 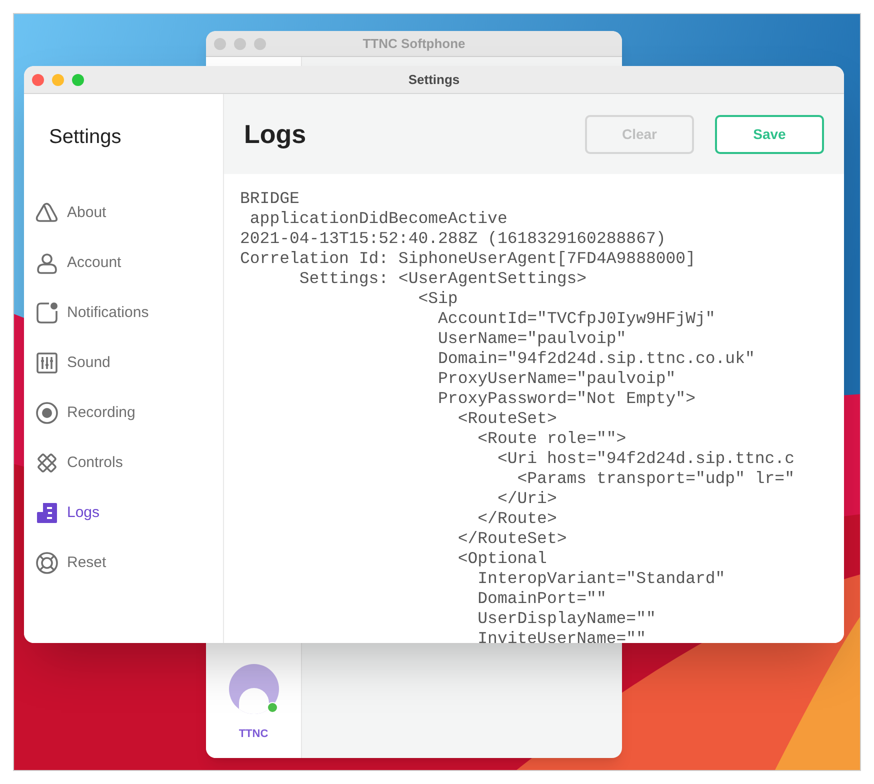 What do you see at coordinates (526, 499) in the screenshot?
I see `log-line: </Uri>` at bounding box center [526, 499].